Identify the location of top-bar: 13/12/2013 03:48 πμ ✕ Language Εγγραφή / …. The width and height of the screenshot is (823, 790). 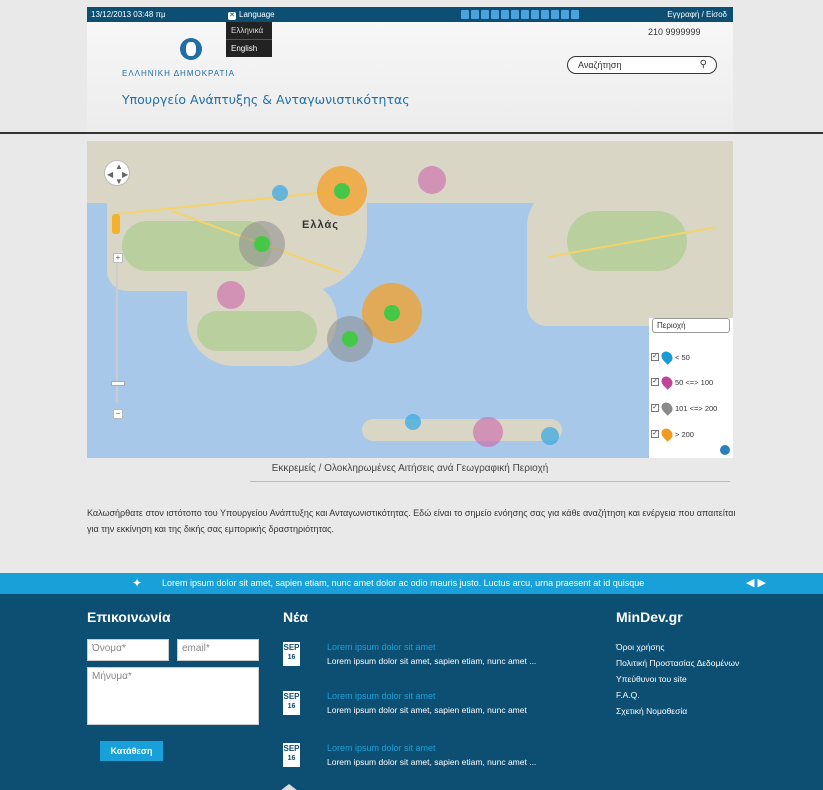
(410, 14).